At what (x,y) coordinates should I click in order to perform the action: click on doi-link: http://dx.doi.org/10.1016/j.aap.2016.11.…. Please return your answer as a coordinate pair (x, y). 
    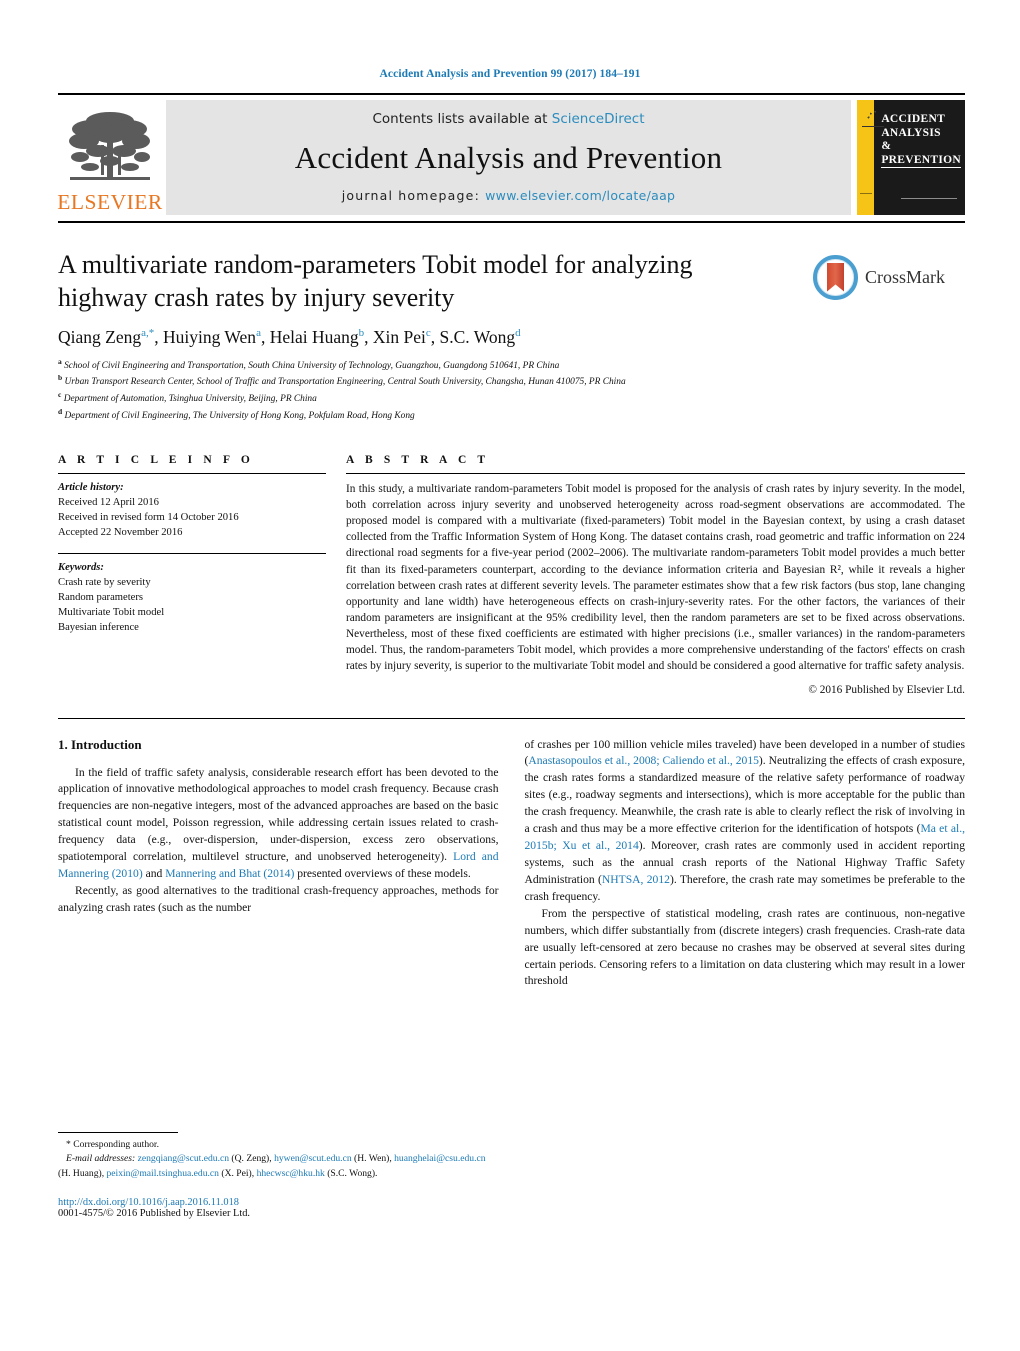
    Looking at the image, I should click on (273, 1202).